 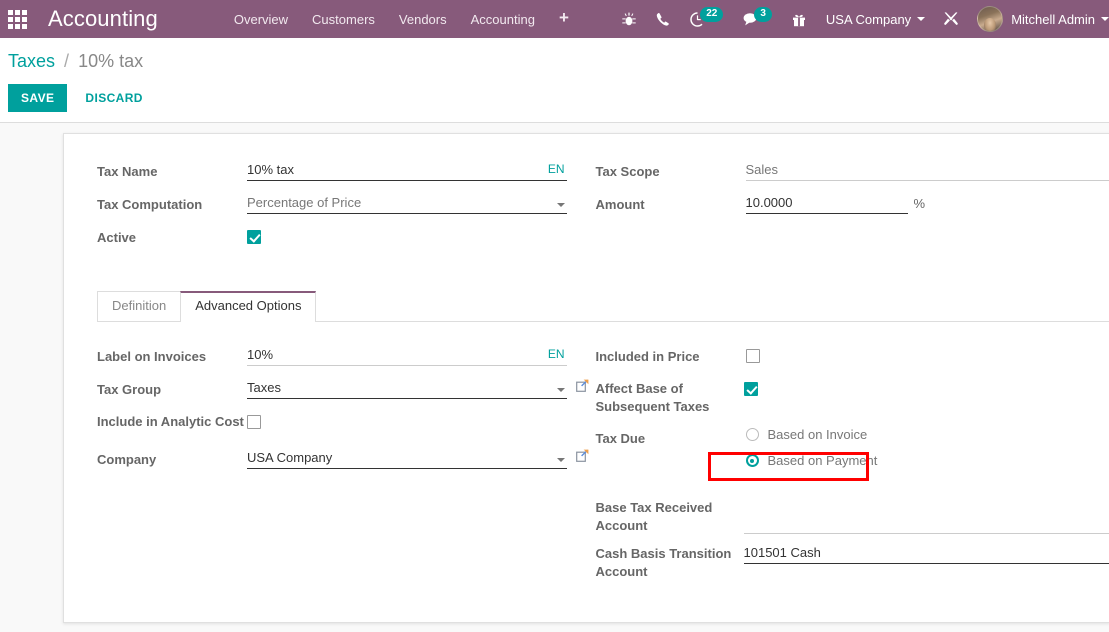 What do you see at coordinates (31, 61) in the screenshot?
I see `breadcrumb-taxes: Taxes` at bounding box center [31, 61].